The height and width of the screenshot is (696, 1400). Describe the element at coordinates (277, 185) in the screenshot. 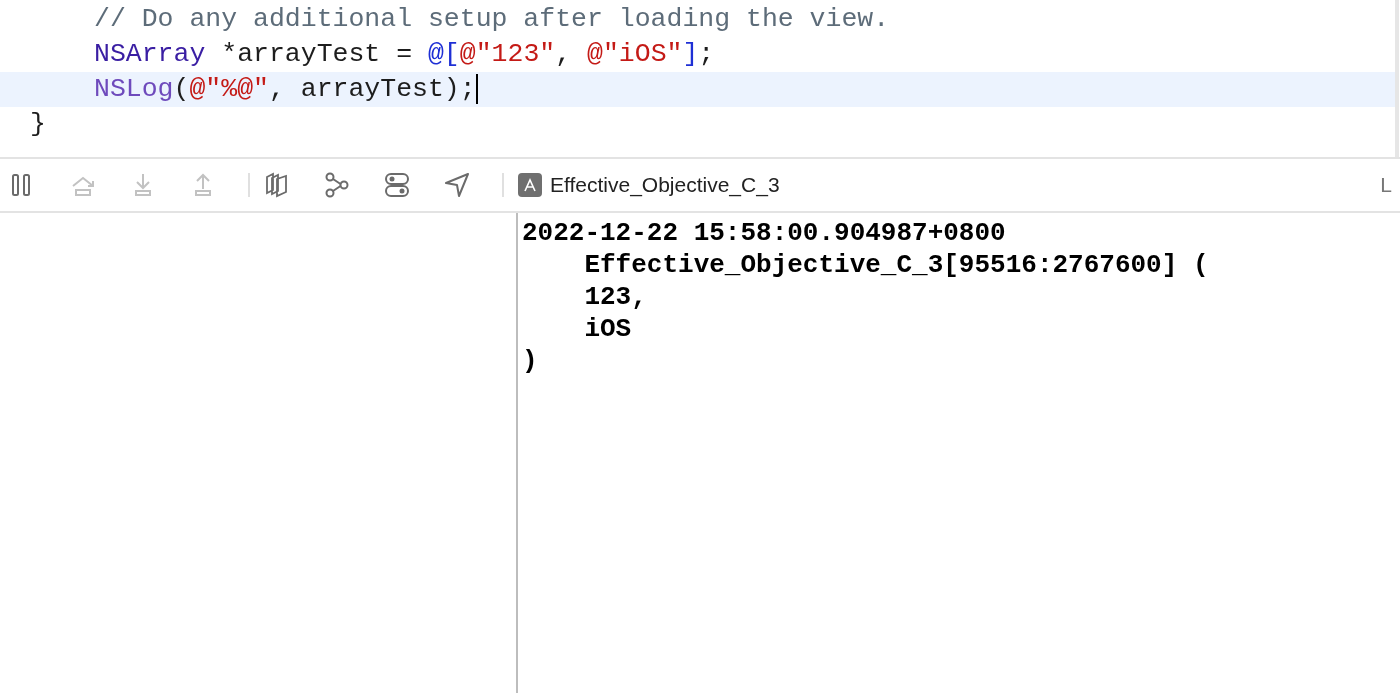

I see `layers-icon` at that location.